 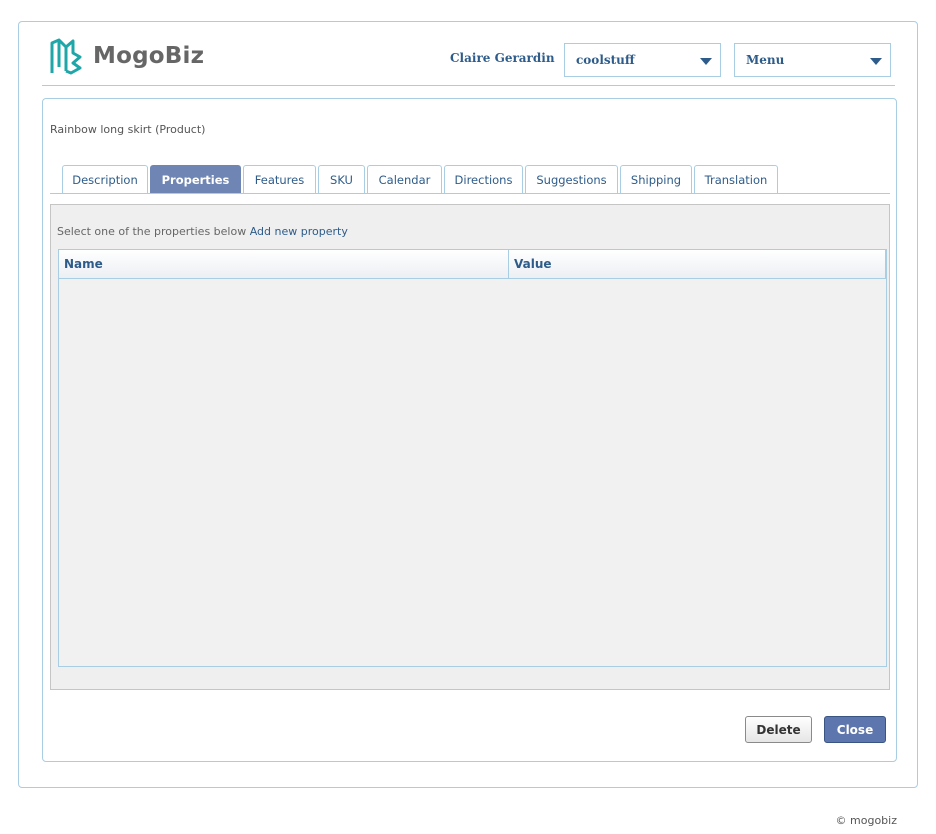 I want to click on tab-suggestions: Suggestions, so click(x=571, y=179).